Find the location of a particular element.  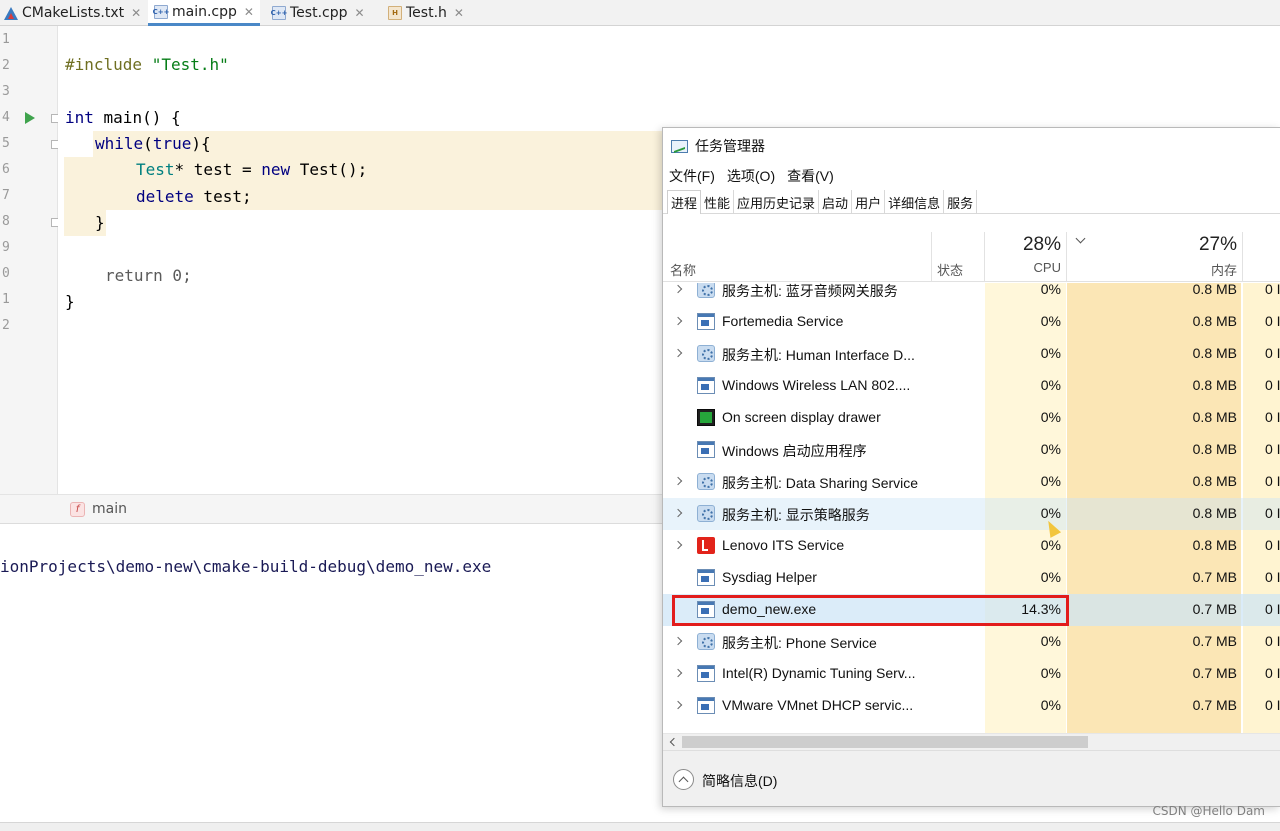

menu-file: 文件(F) is located at coordinates (692, 176).